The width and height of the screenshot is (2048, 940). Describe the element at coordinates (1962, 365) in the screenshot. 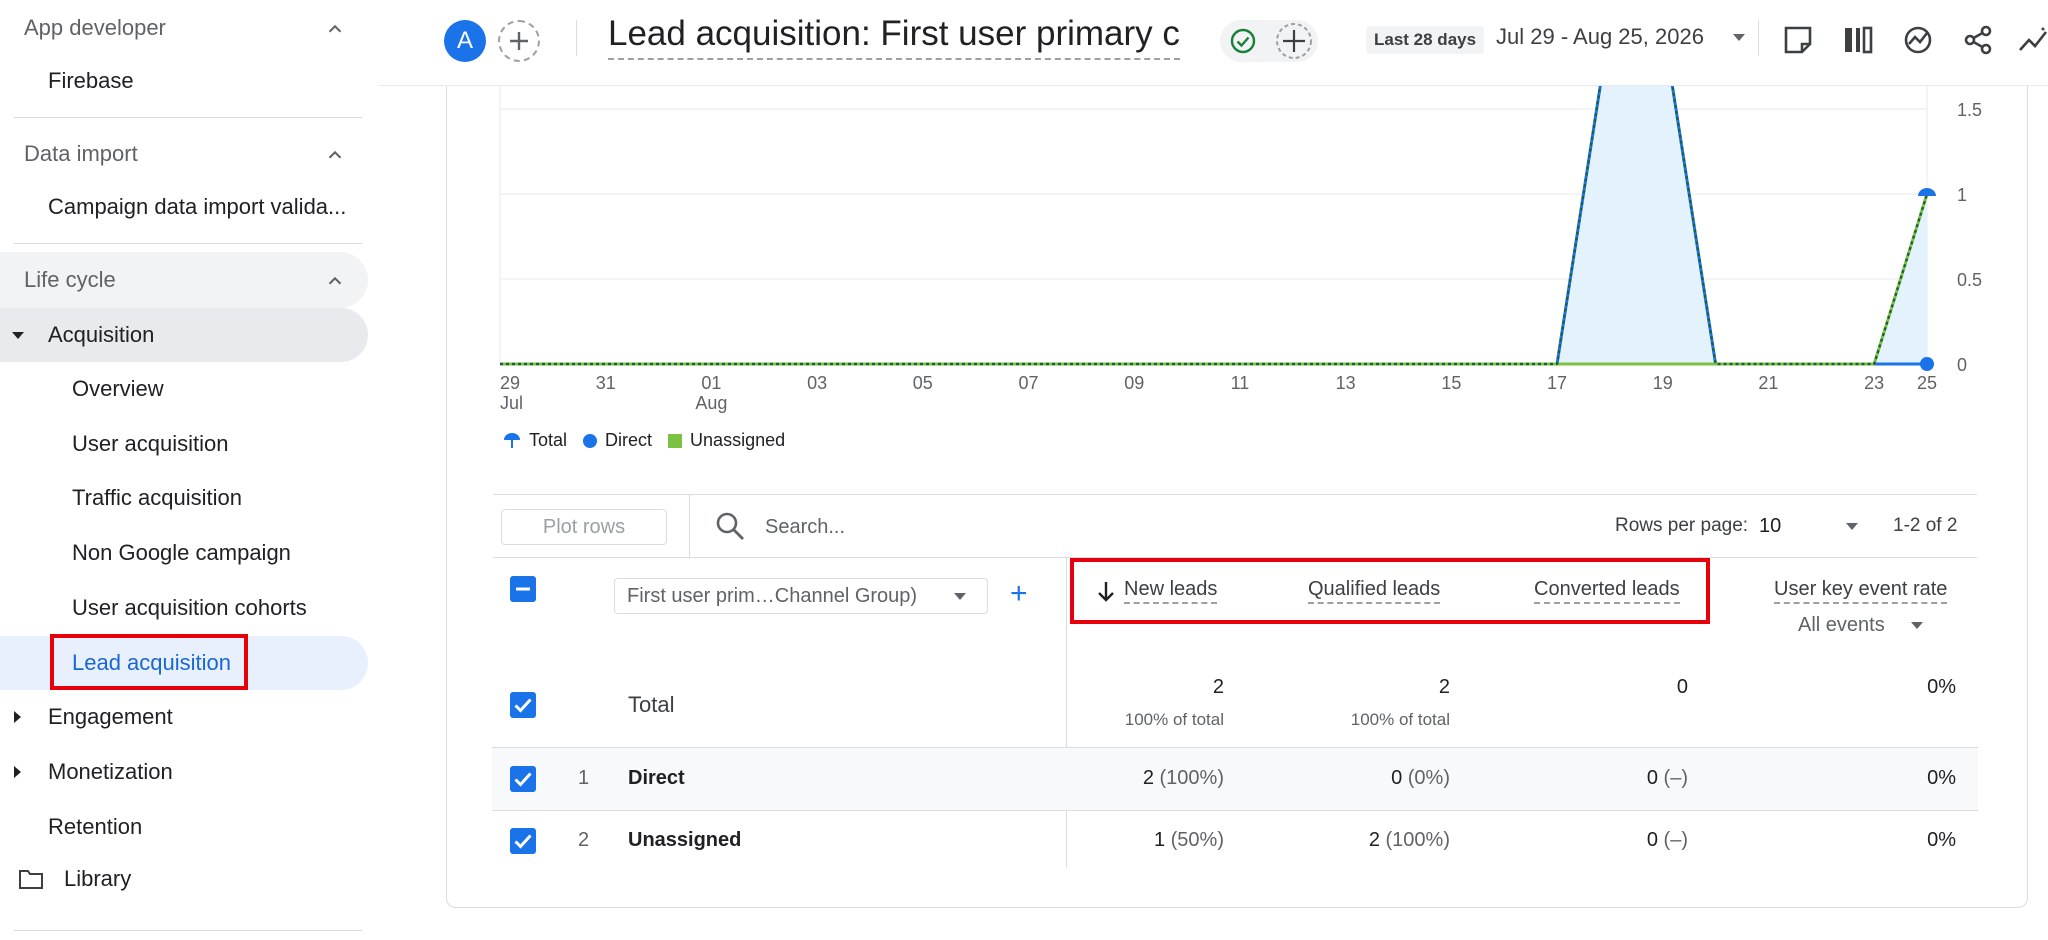

I see `y-tick-label: 0` at that location.